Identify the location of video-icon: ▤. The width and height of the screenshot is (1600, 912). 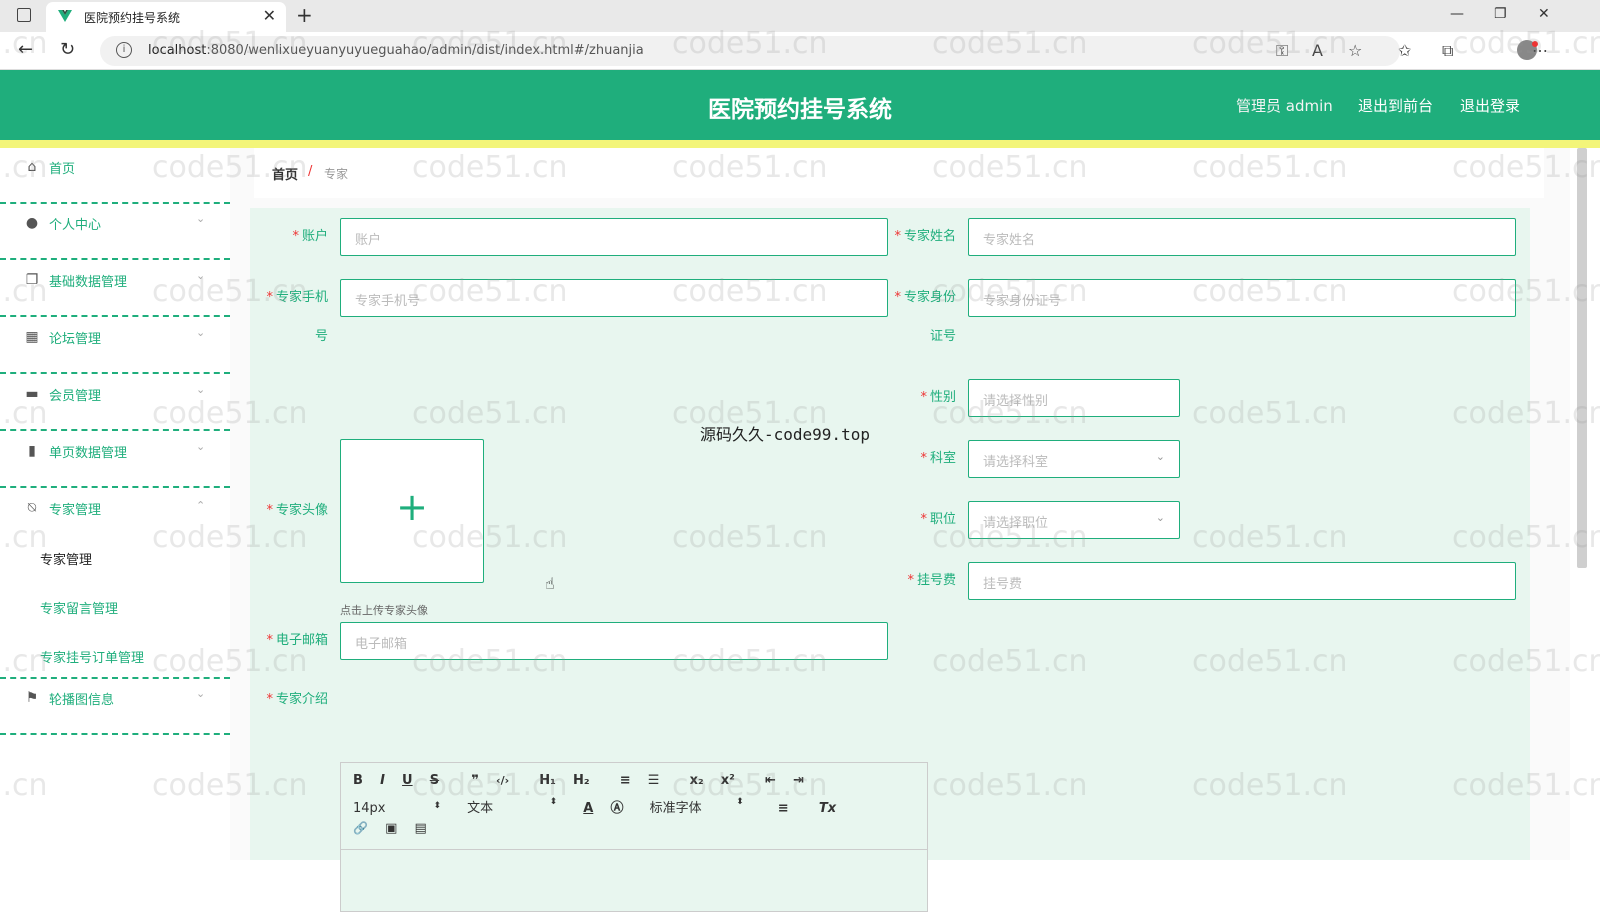
(421, 828).